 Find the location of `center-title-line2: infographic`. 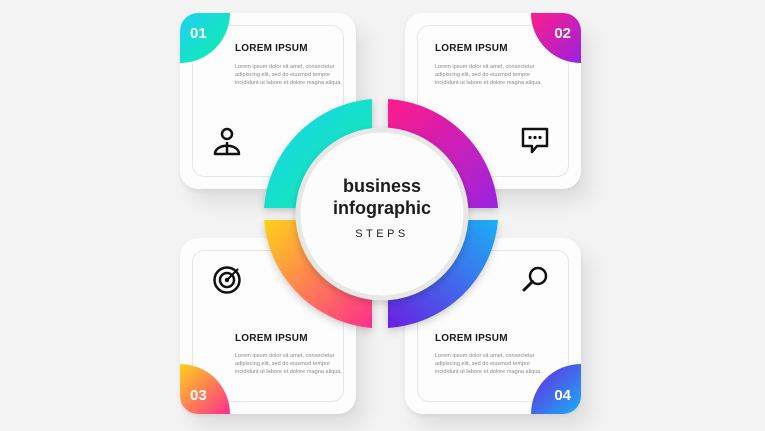

center-title-line2: infographic is located at coordinates (382, 208).